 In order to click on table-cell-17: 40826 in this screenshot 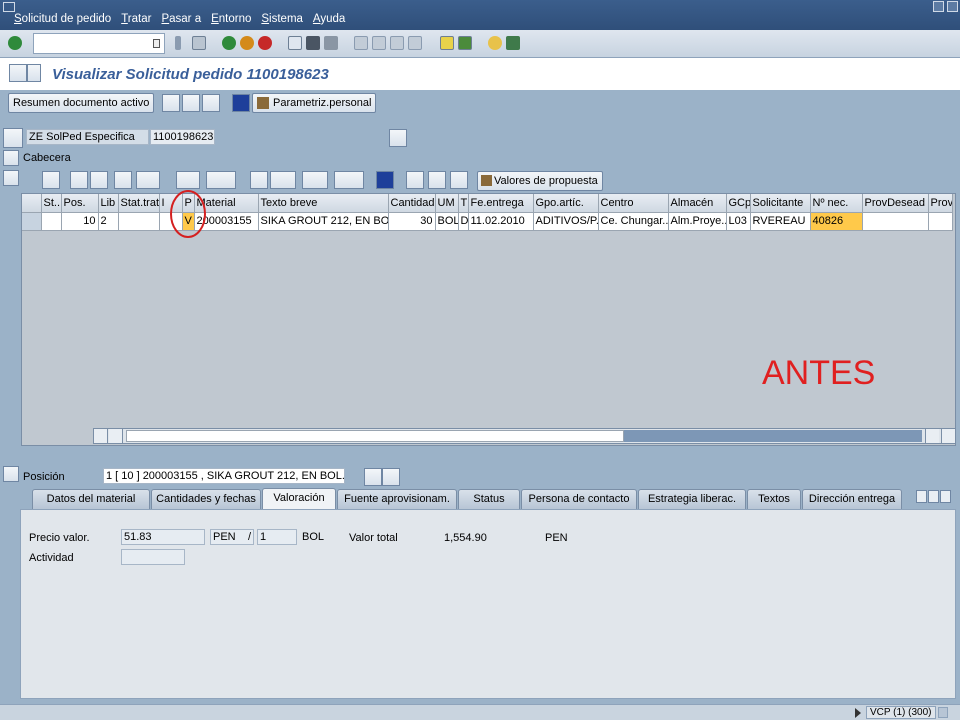, I will do `click(836, 221)`.